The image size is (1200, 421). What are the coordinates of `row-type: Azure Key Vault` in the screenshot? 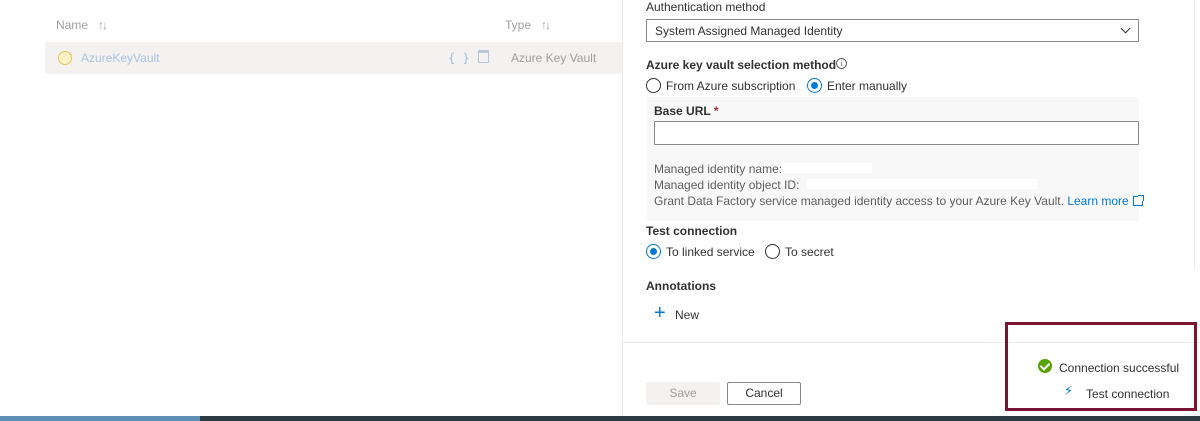 It's located at (554, 58).